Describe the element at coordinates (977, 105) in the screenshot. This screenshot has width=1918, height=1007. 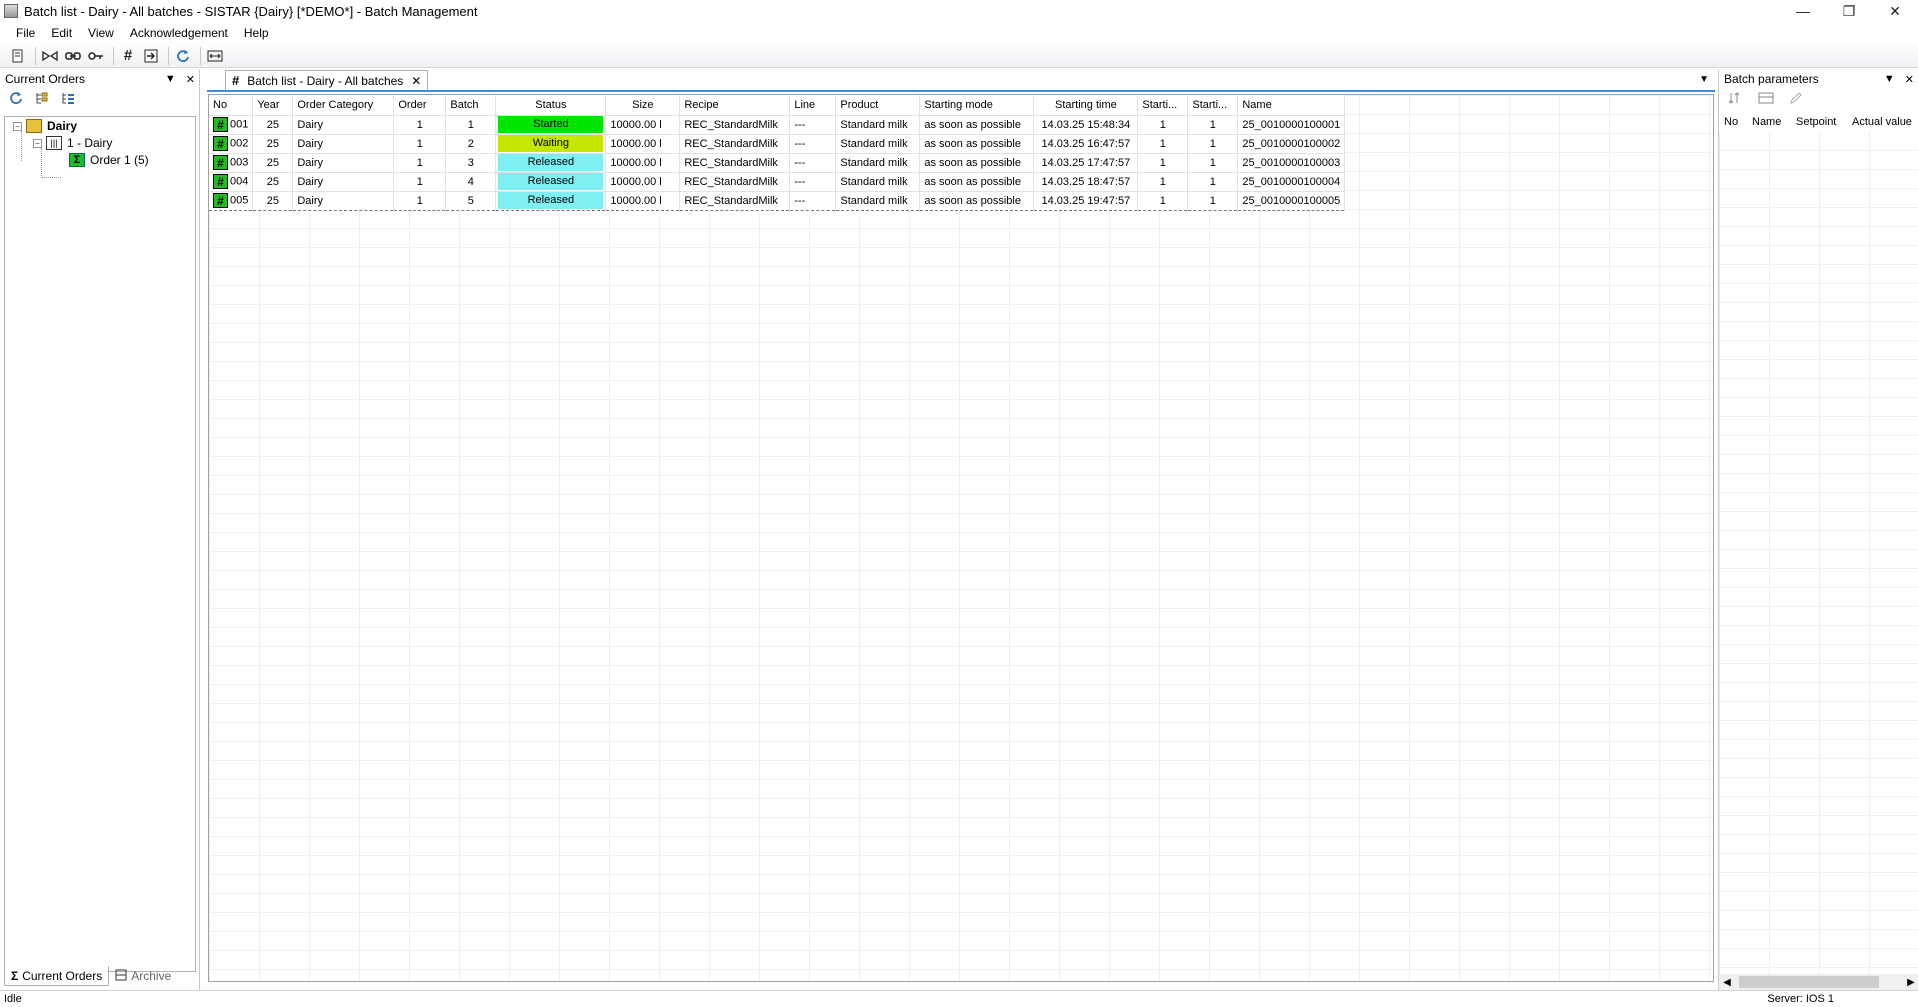
I see `col-header-starting-mode: Starting mode` at that location.